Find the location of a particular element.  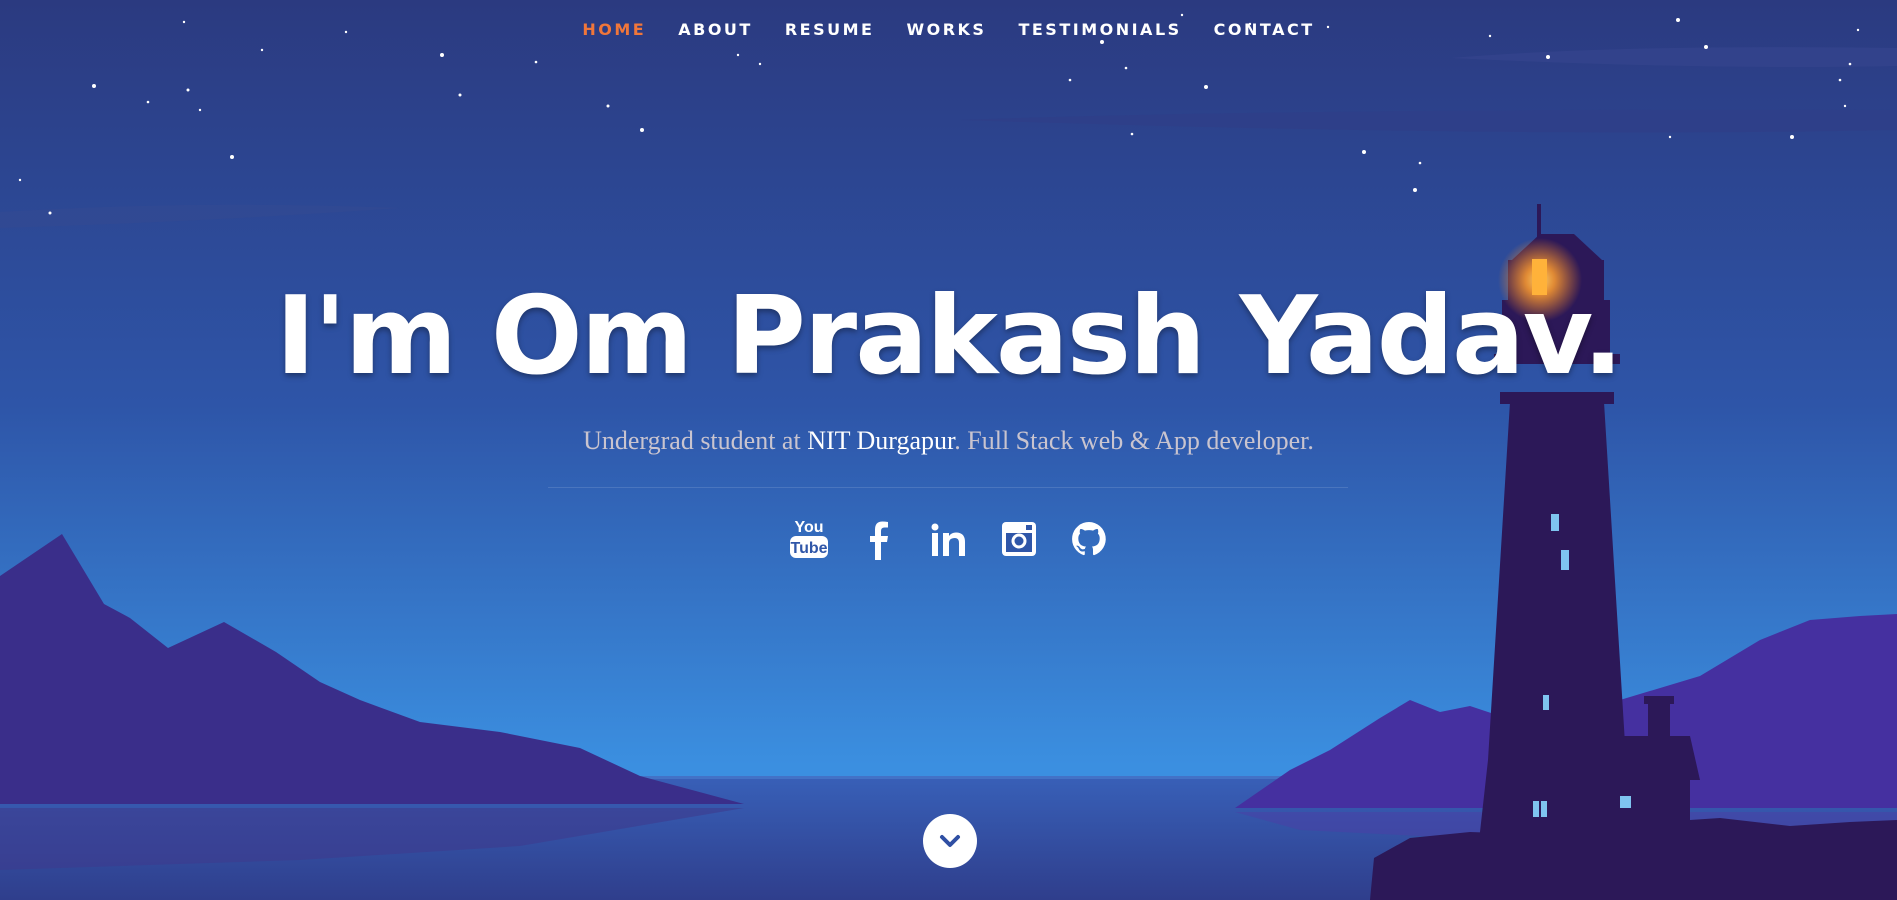

nav-item-home: HOME is located at coordinates (614, 29).